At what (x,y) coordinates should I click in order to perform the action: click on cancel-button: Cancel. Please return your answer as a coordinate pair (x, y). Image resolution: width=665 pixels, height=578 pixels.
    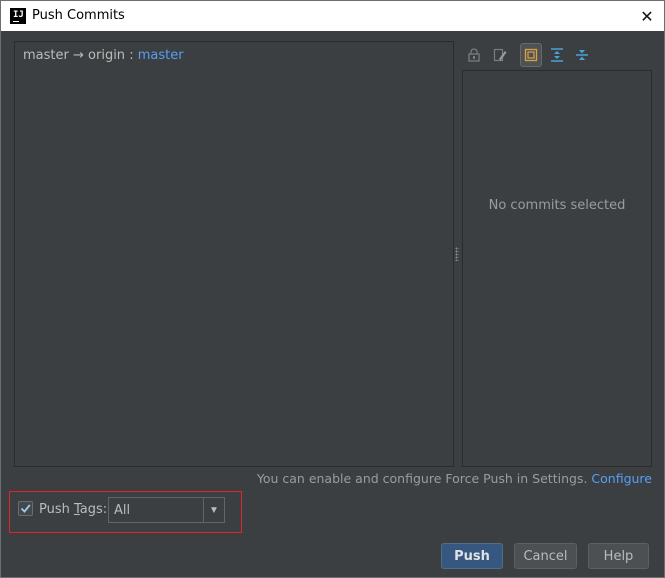
    Looking at the image, I should click on (545, 556).